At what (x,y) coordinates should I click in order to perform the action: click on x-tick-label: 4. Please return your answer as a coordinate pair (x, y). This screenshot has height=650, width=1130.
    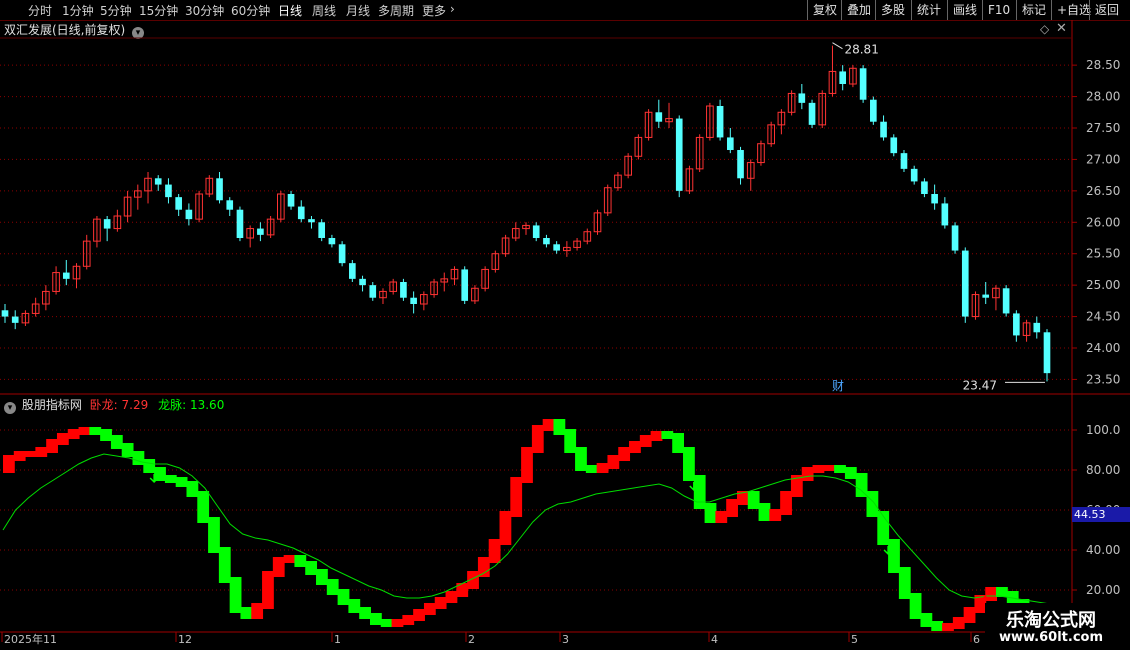
    Looking at the image, I should click on (714, 639).